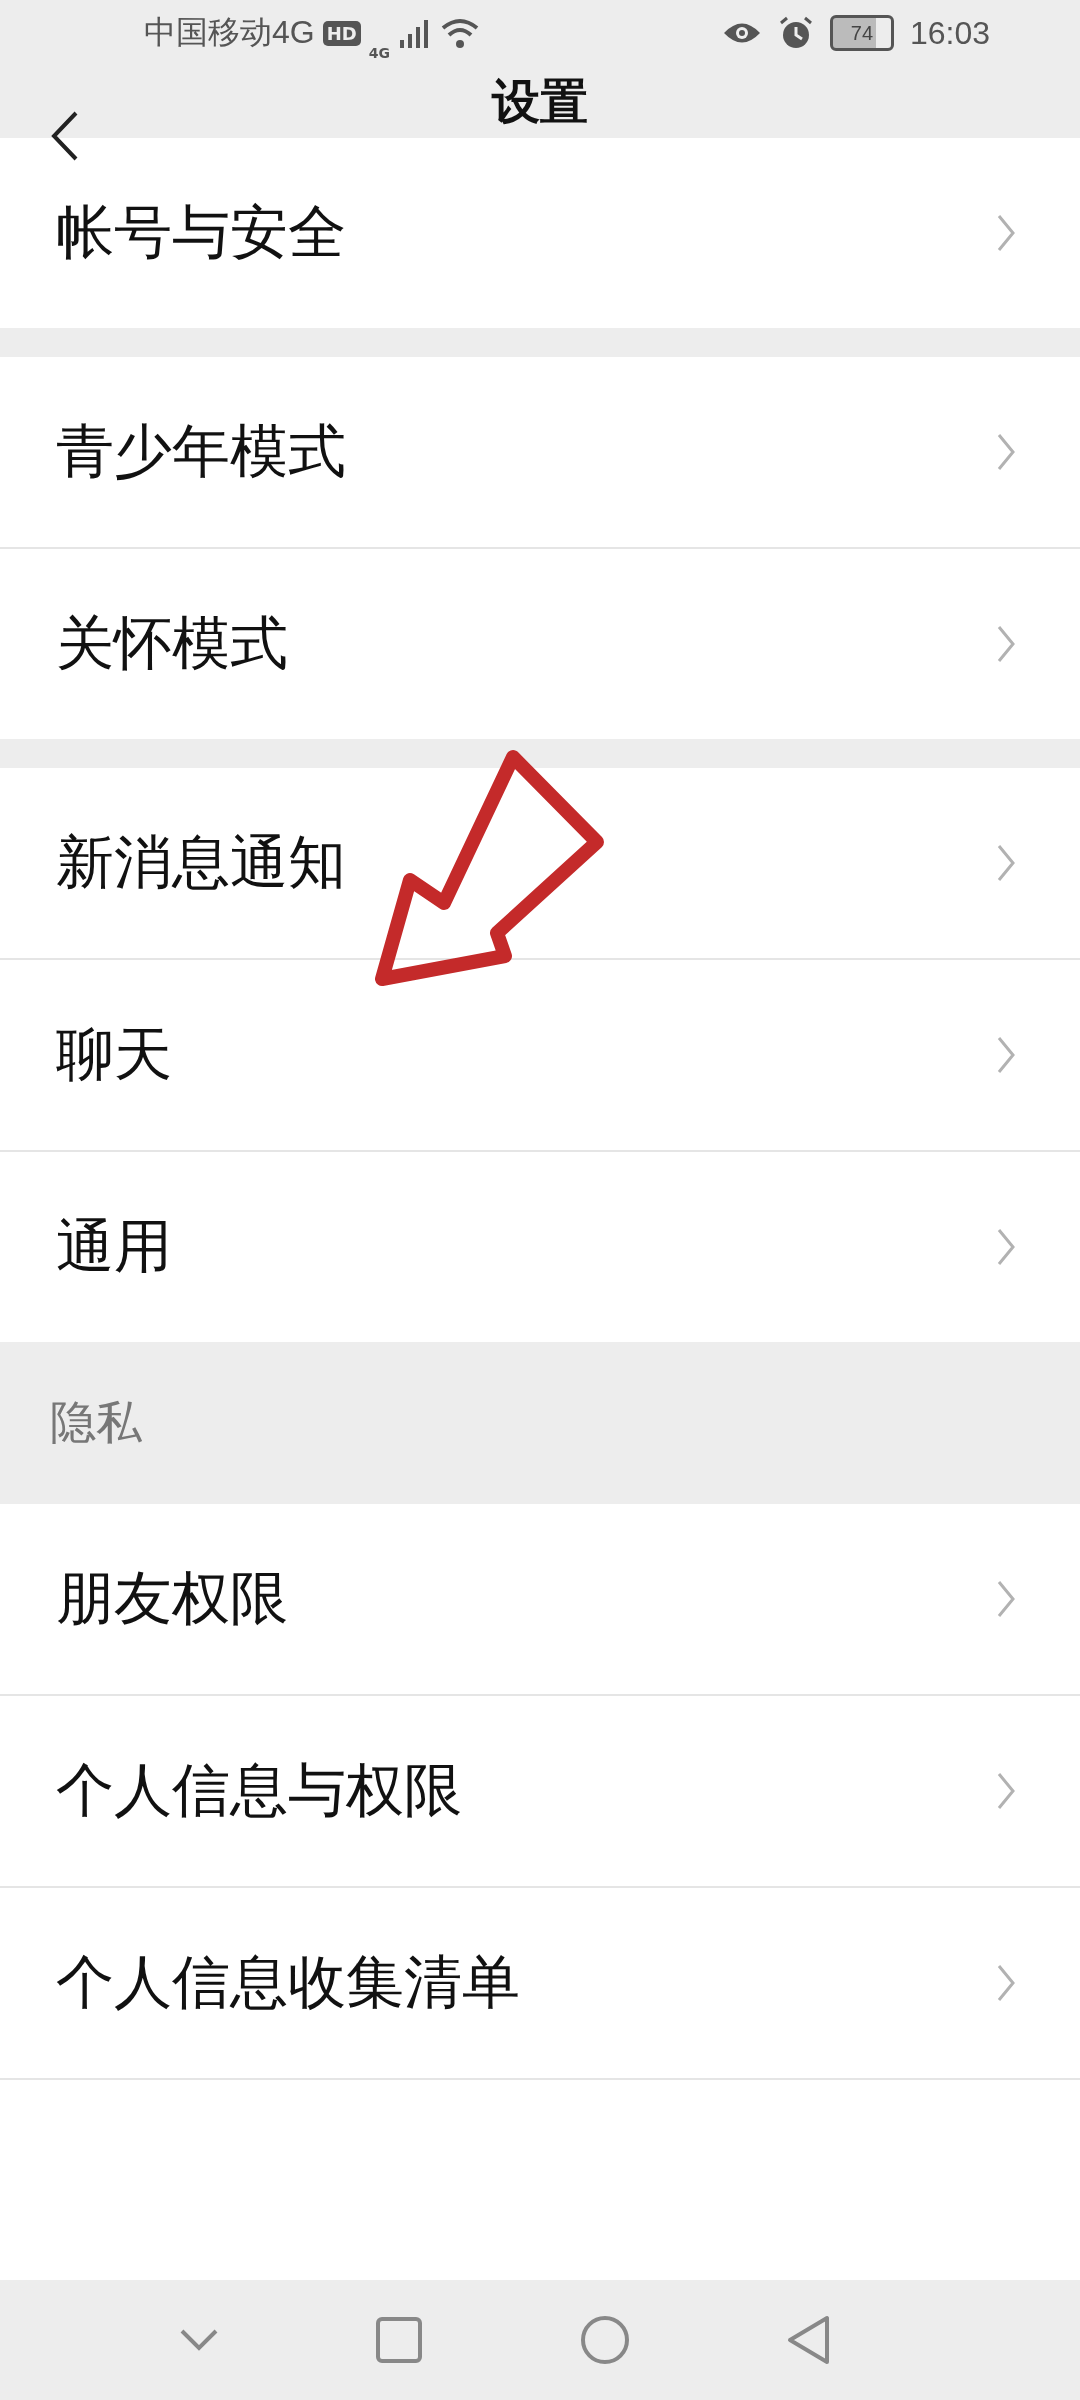  Describe the element at coordinates (379, 53) in the screenshot. I see `network-text: 4G` at that location.